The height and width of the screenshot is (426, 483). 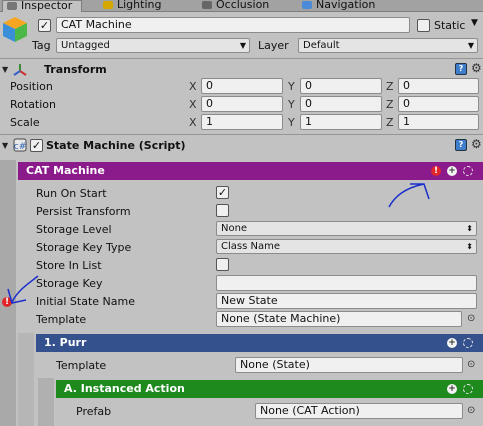 I want to click on tab-lighting: Lighting, so click(x=143, y=6).